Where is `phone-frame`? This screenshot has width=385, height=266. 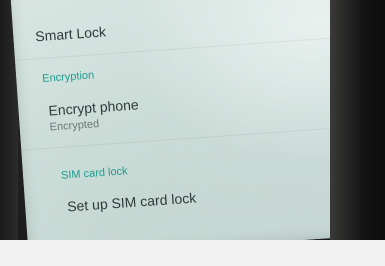
phone-frame is located at coordinates (357, 120).